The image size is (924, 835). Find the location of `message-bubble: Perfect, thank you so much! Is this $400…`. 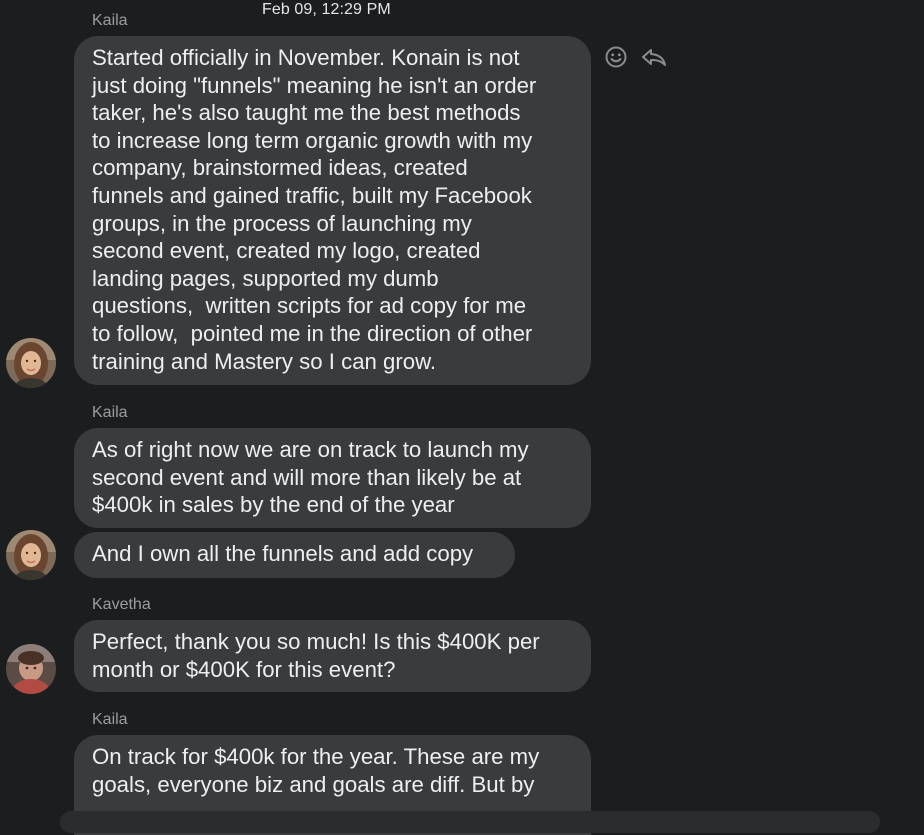

message-bubble: Perfect, thank you so much! Is this $400… is located at coordinates (332, 656).